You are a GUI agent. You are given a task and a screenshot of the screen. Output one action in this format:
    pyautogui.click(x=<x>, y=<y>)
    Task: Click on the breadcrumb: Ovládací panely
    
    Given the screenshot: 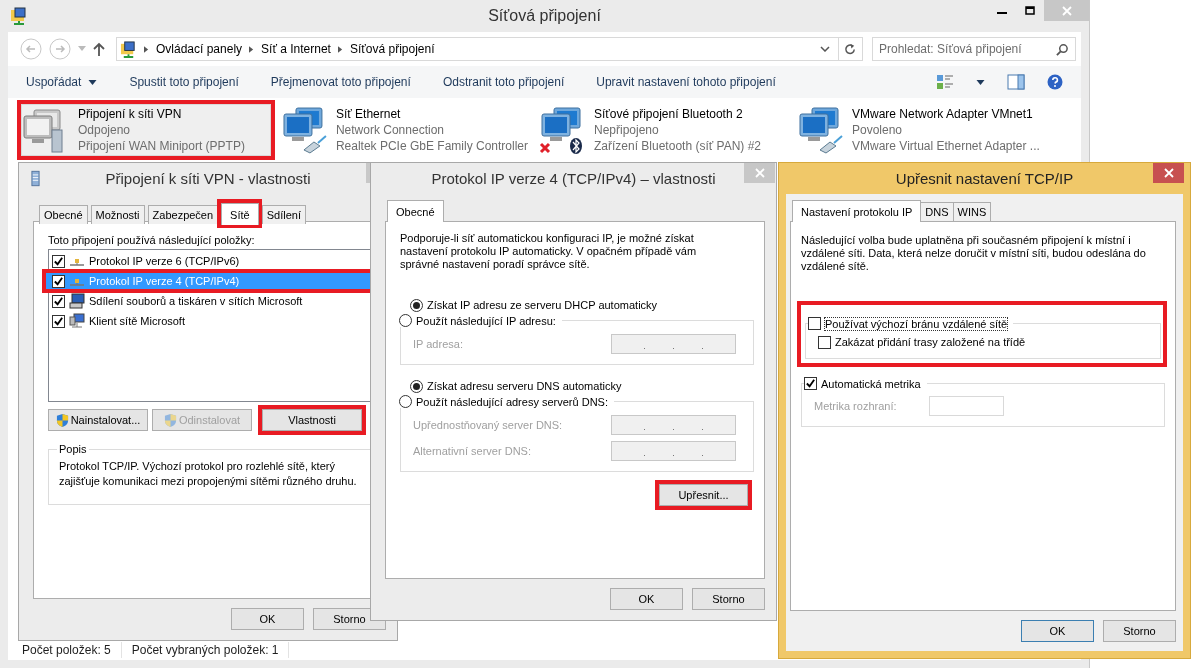 What is the action you would take?
    pyautogui.click(x=199, y=49)
    